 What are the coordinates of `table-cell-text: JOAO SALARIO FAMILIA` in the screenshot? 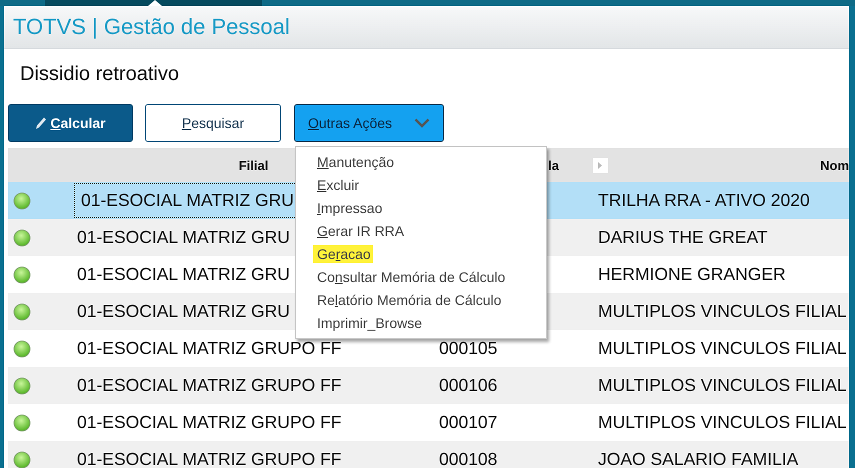 It's located at (698, 458).